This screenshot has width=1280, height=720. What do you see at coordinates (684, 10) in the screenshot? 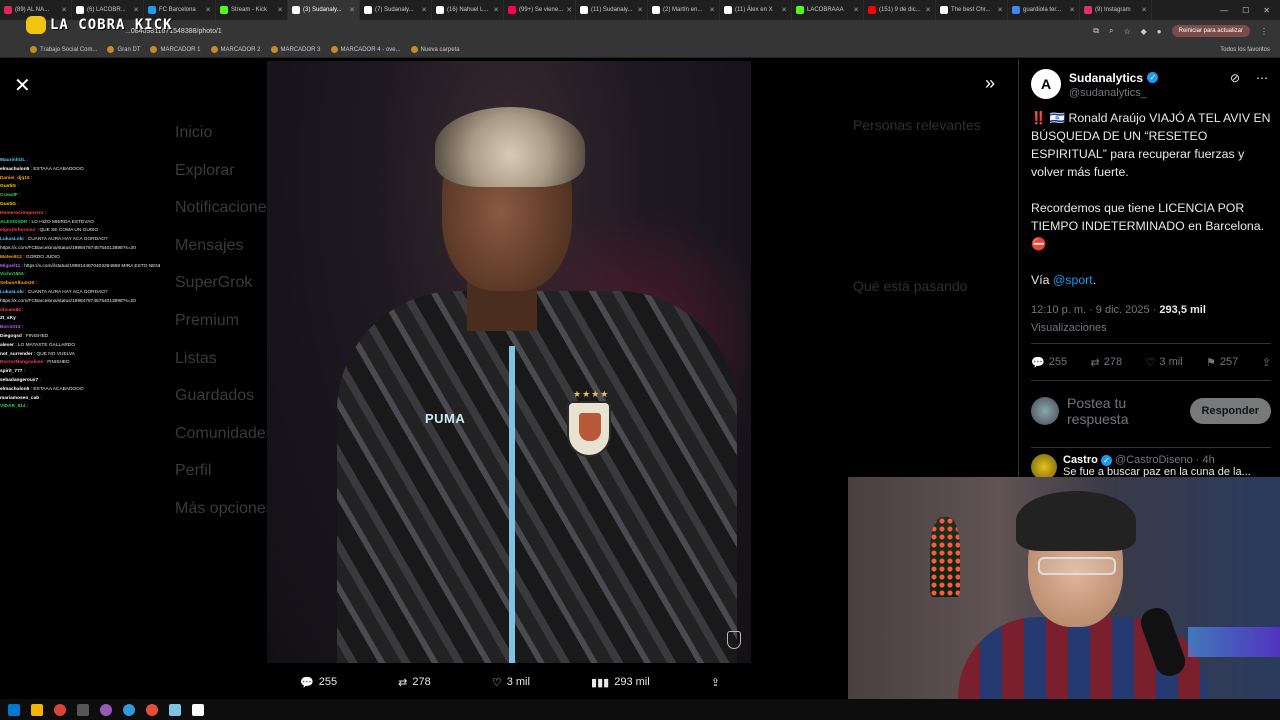
I see `browser-tab: (2) Martín en... ✕` at bounding box center [684, 10].